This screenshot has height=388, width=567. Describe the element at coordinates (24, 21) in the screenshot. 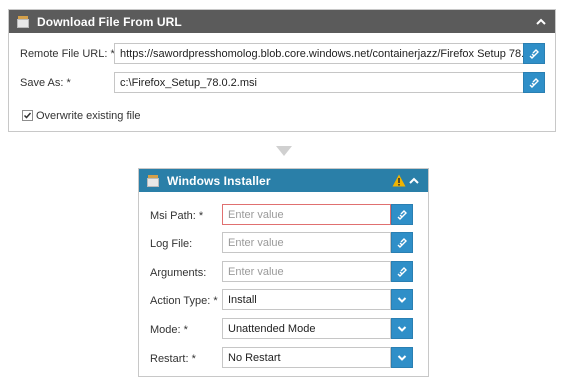

I see `package-icon` at that location.